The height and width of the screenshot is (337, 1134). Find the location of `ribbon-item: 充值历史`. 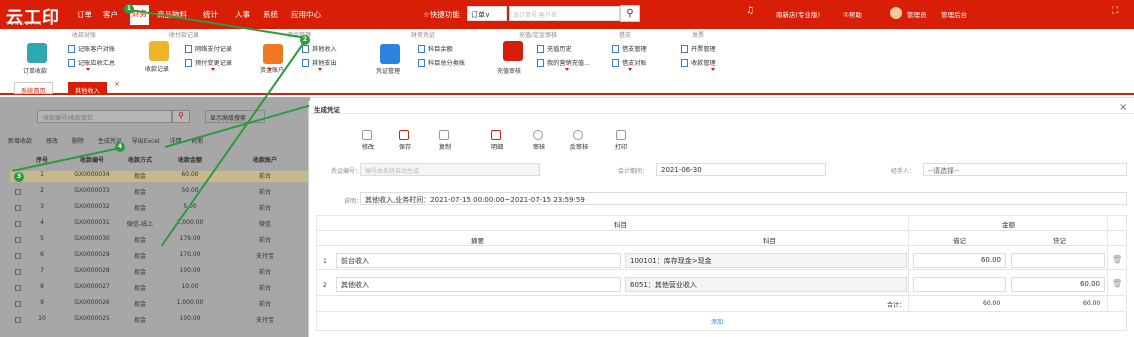

ribbon-item: 充值历史 is located at coordinates (554, 48).